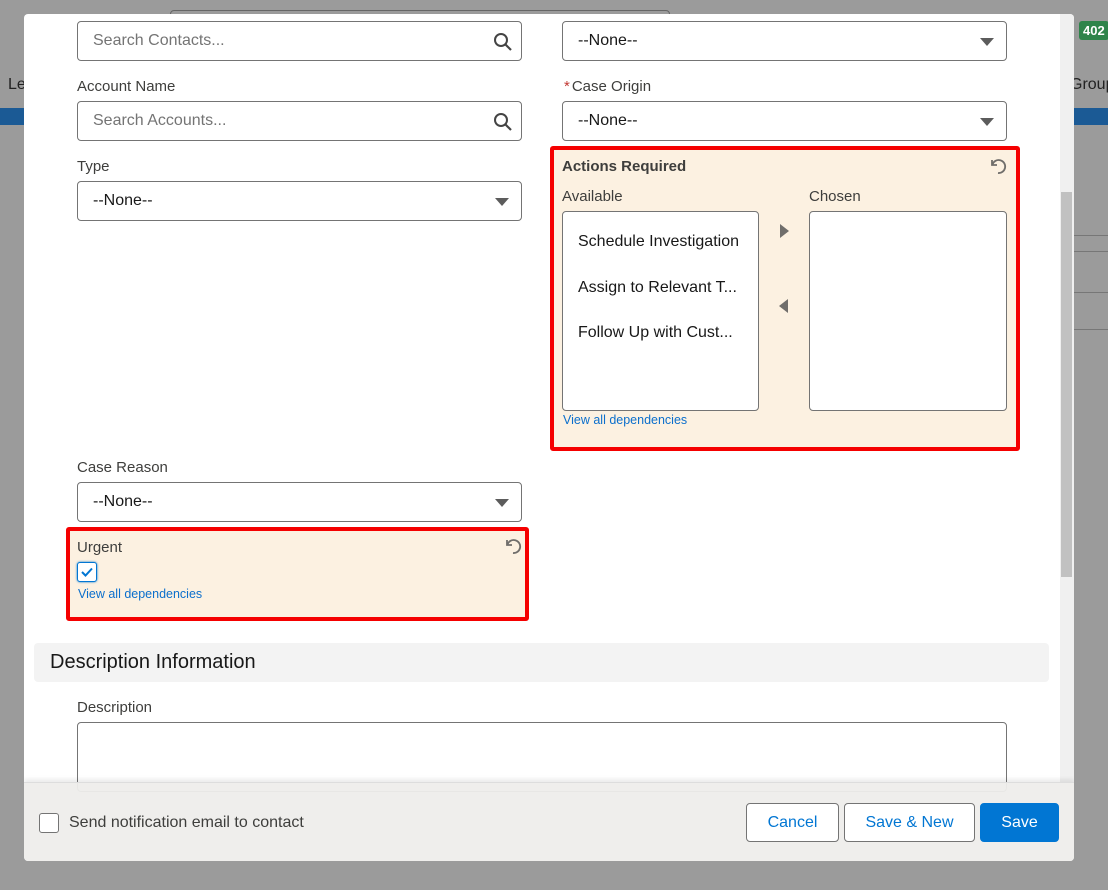  I want to click on check-icon, so click(87, 572).